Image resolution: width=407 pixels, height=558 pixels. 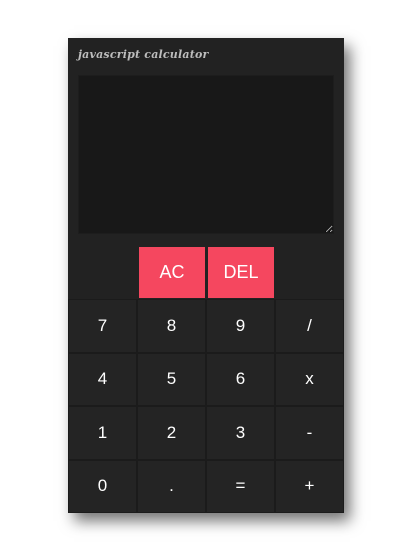 I want to click on key-2: 2, so click(x=171, y=433).